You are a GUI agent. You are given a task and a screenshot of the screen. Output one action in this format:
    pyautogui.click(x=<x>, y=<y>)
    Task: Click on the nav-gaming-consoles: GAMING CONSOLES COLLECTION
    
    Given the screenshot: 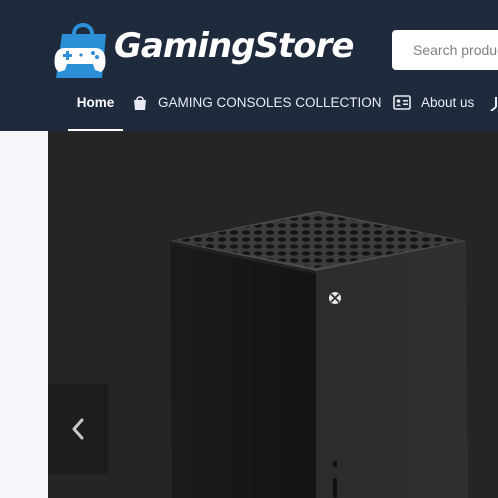 What is the action you would take?
    pyautogui.click(x=257, y=109)
    